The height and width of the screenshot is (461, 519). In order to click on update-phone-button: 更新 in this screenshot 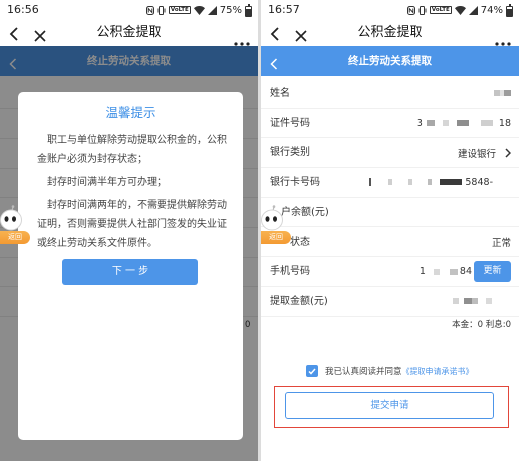, I will do `click(492, 272)`.